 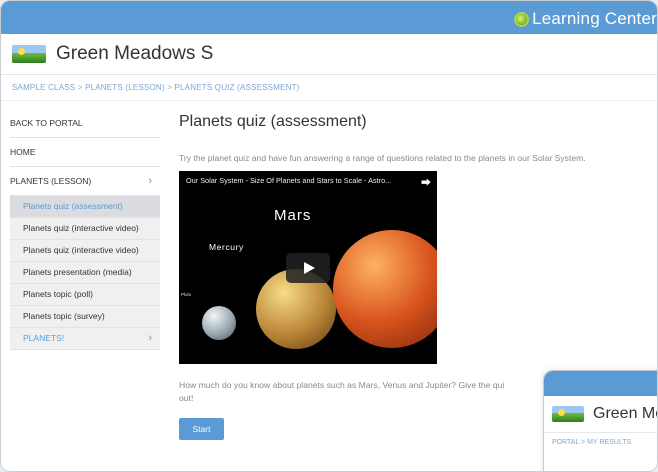 What do you see at coordinates (329, 17) in the screenshot?
I see `top-bar: Learning Center` at bounding box center [329, 17].